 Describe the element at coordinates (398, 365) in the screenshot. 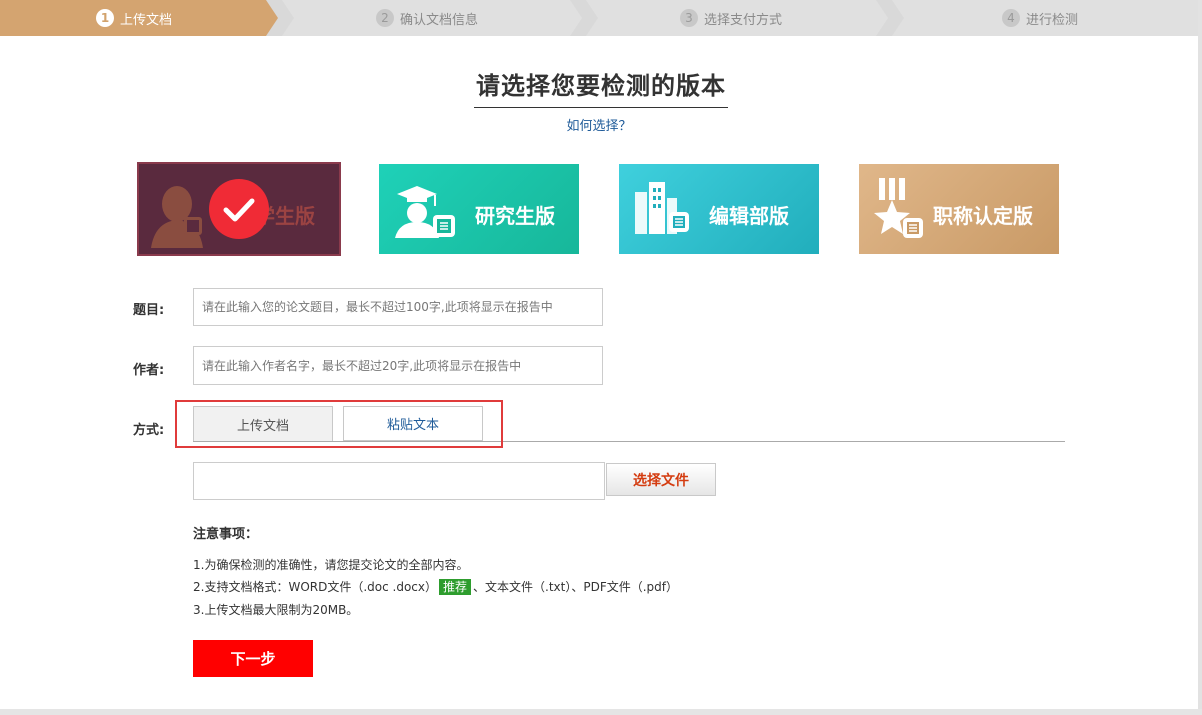

I see `author-input` at that location.